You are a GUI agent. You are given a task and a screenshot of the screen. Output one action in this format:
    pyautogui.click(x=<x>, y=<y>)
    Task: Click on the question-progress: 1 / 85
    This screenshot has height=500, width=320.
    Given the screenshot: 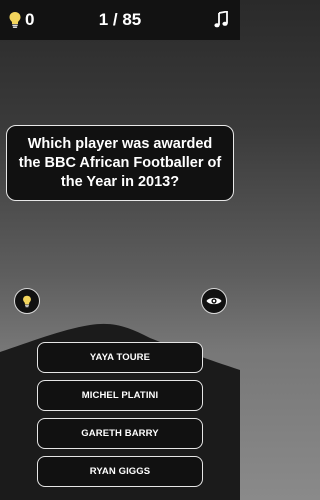 What is the action you would take?
    pyautogui.click(x=120, y=19)
    